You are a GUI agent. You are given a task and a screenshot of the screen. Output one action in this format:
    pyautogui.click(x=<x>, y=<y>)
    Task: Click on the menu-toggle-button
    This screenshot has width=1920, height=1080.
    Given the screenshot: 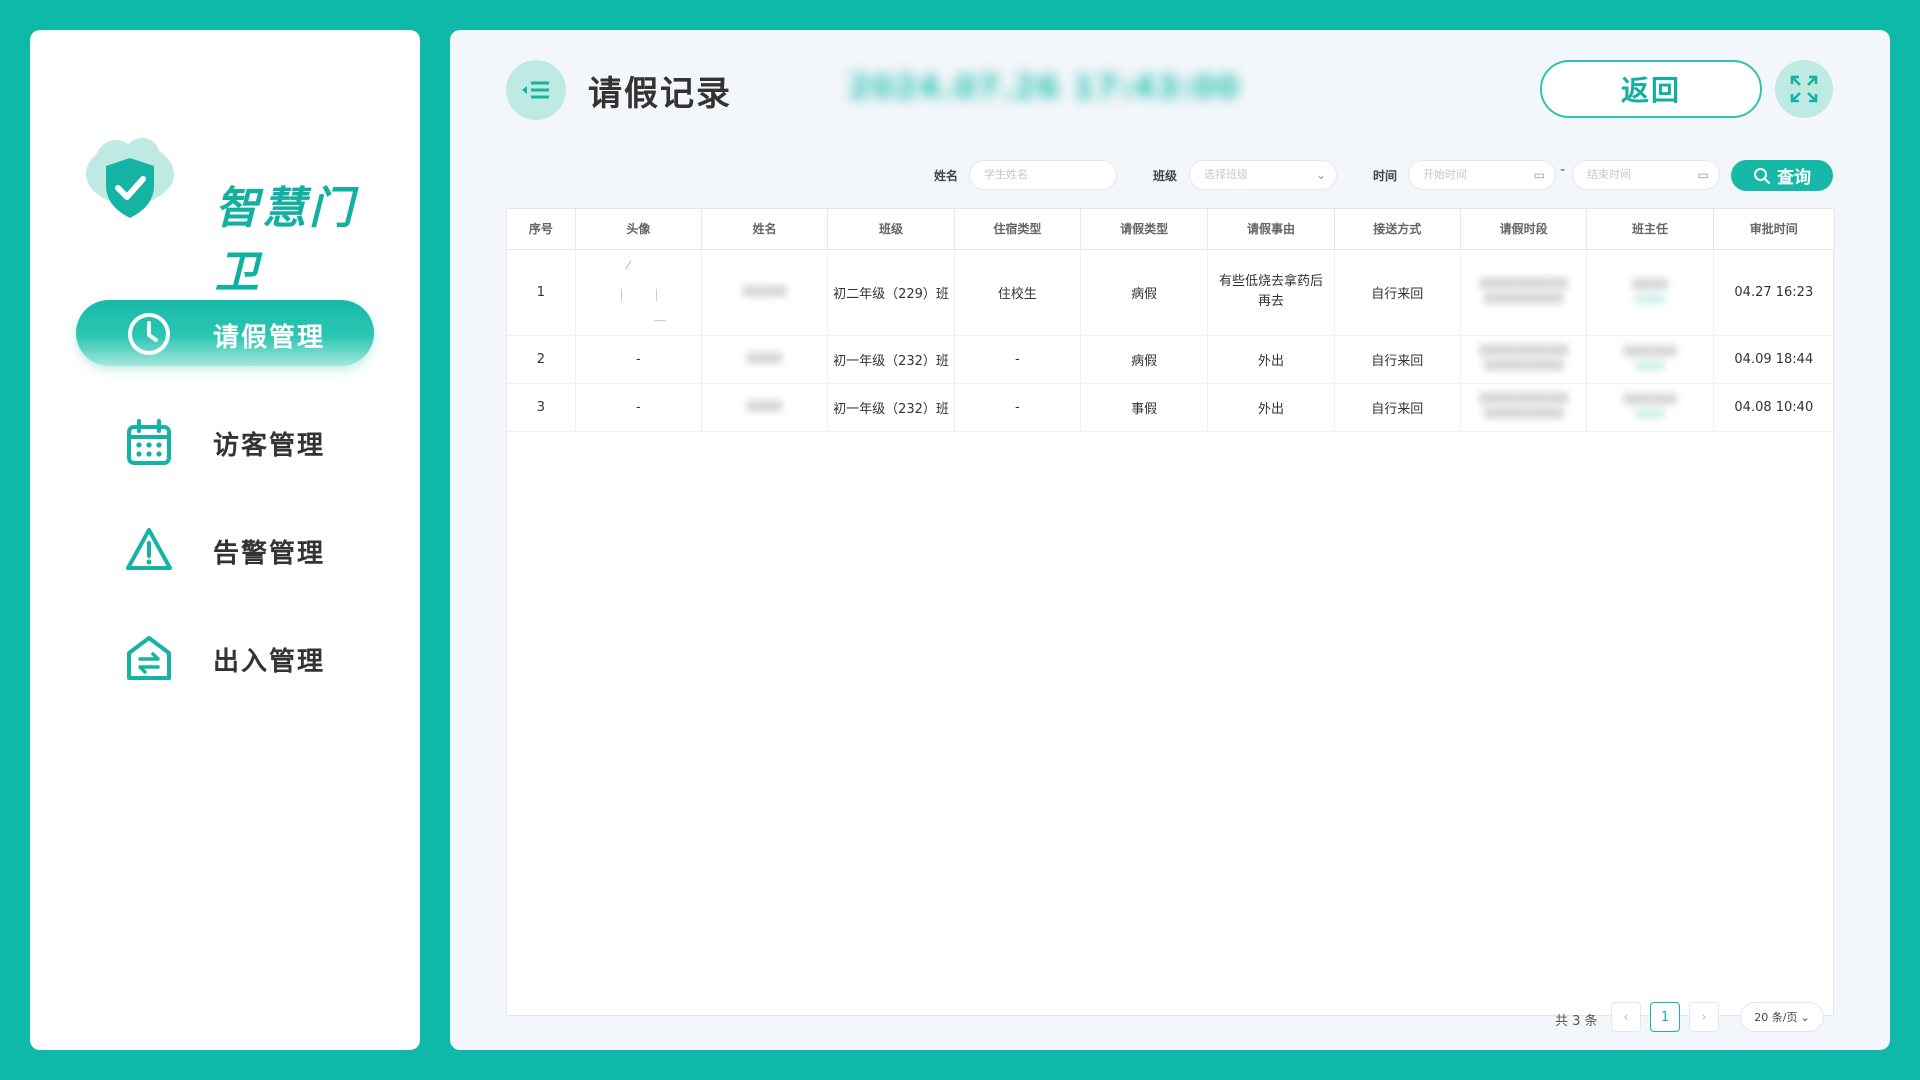 What is the action you would take?
    pyautogui.click(x=536, y=90)
    